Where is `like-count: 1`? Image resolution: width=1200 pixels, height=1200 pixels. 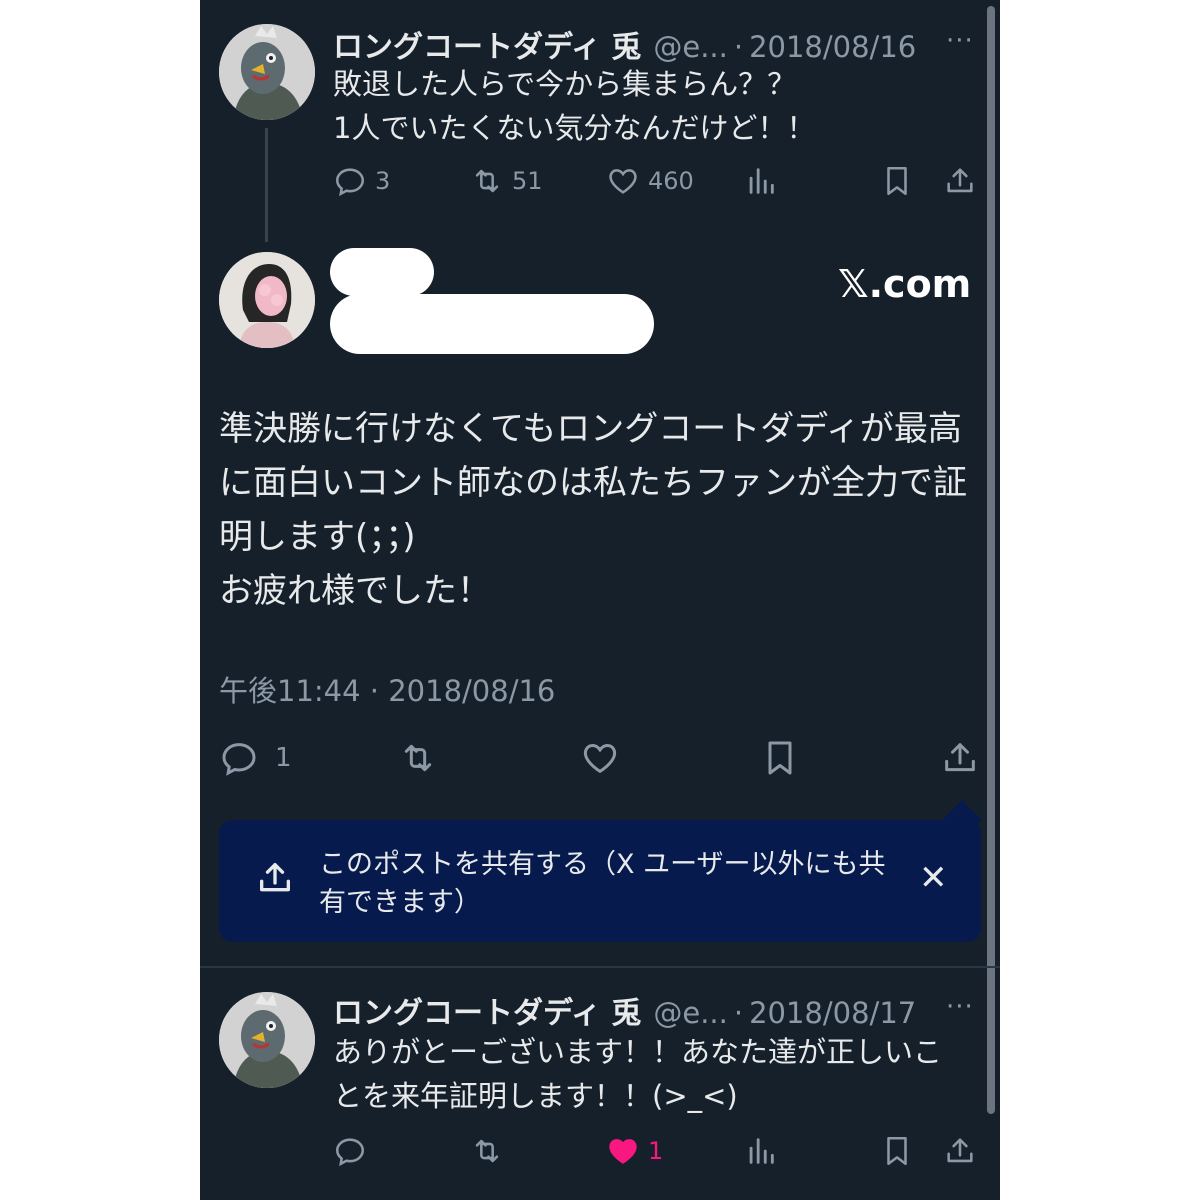
like-count: 1 is located at coordinates (656, 1151).